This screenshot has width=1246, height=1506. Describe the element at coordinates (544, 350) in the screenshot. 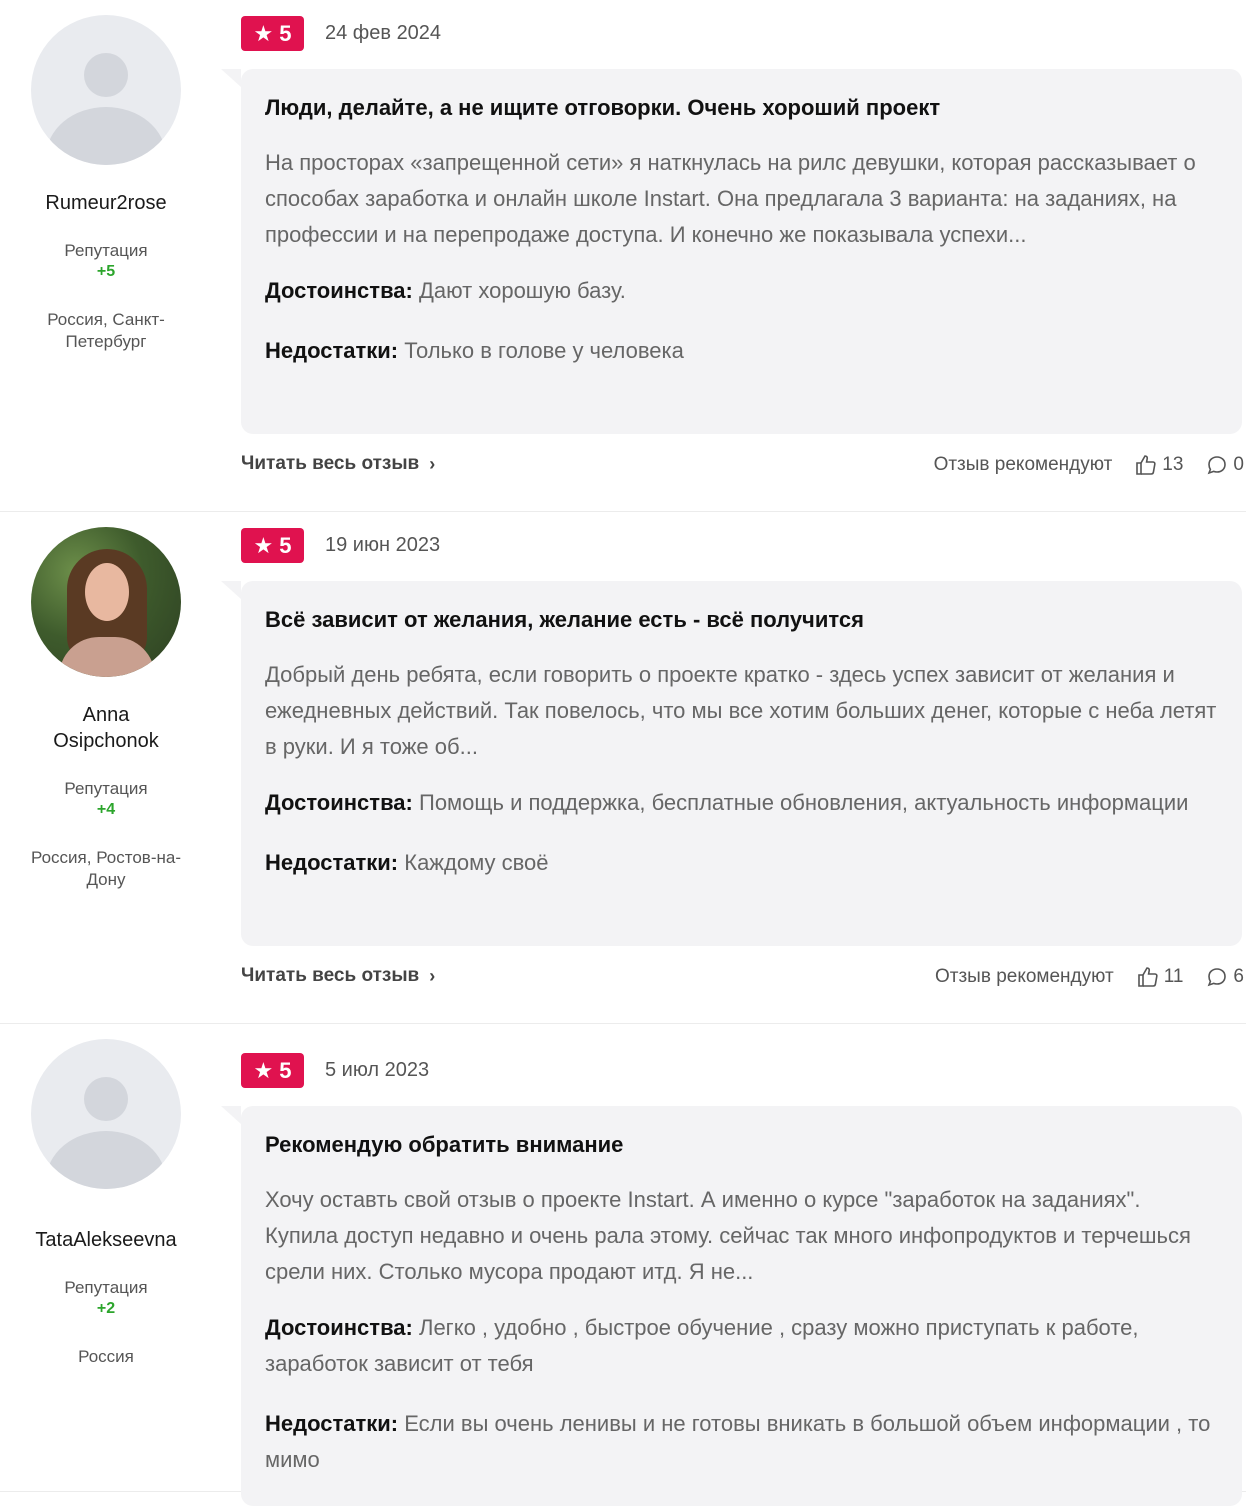

I see `cons-text: Только в голове у человека` at that location.